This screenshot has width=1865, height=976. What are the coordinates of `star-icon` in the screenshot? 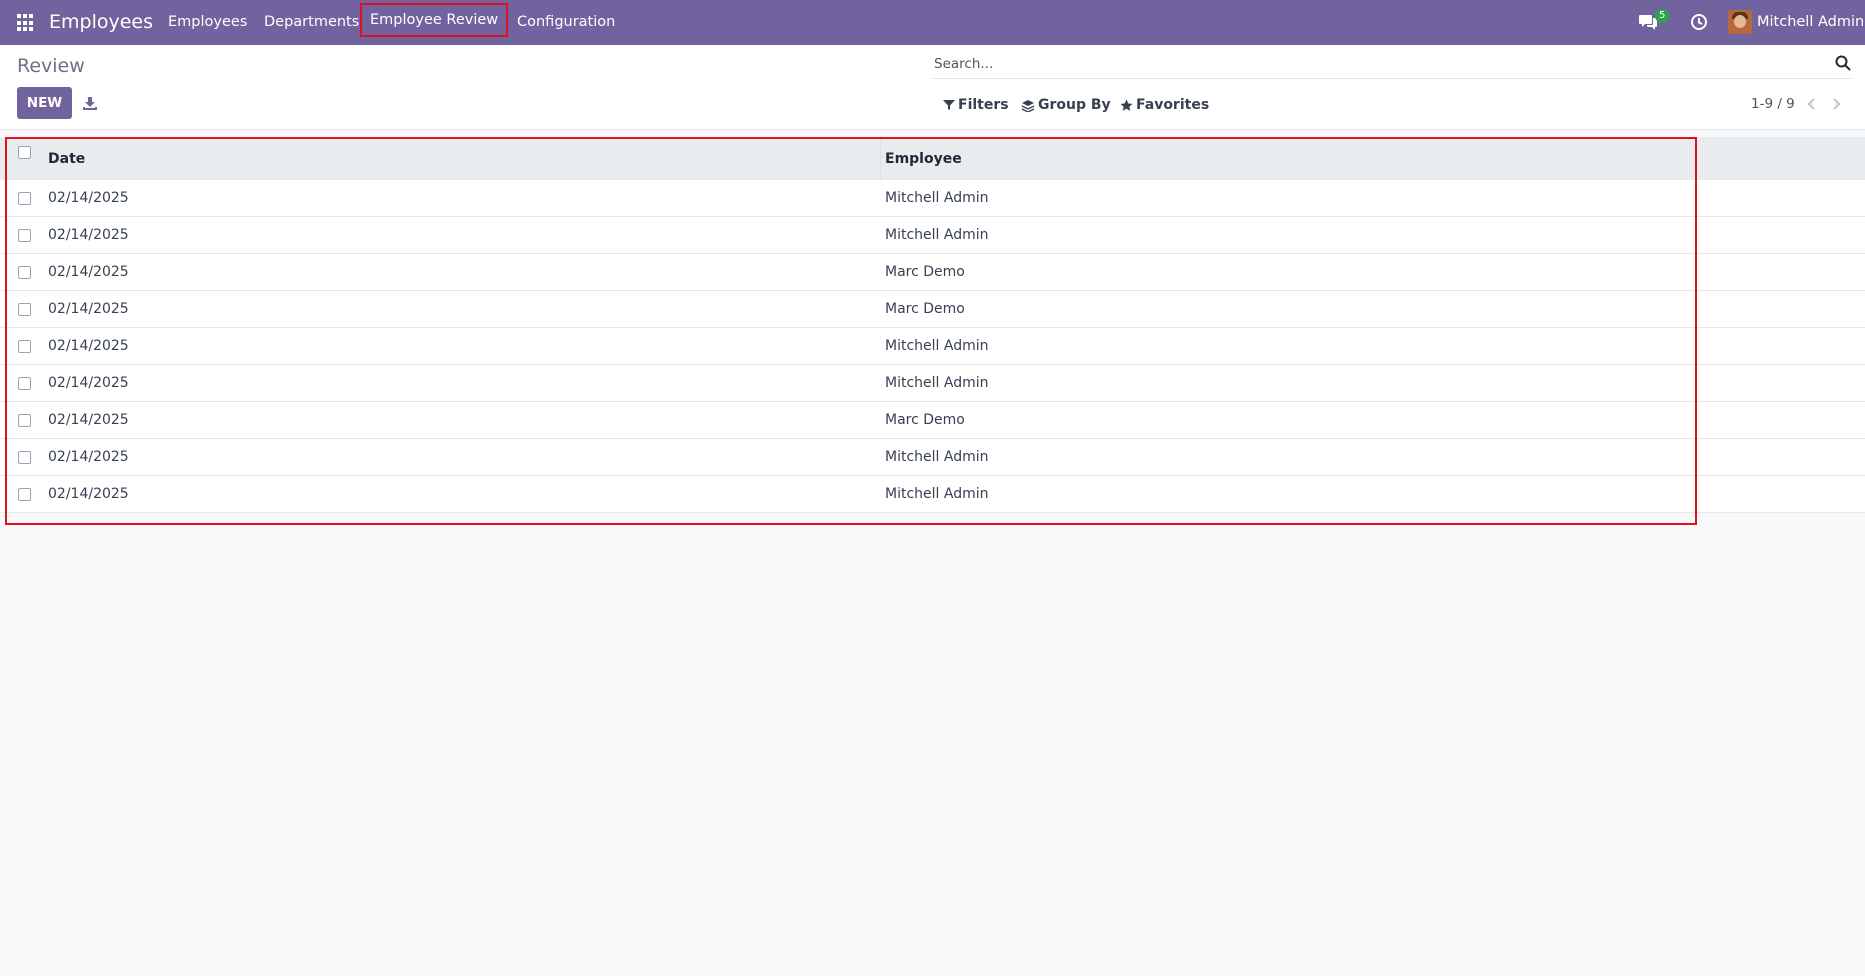 It's located at (1126, 105).